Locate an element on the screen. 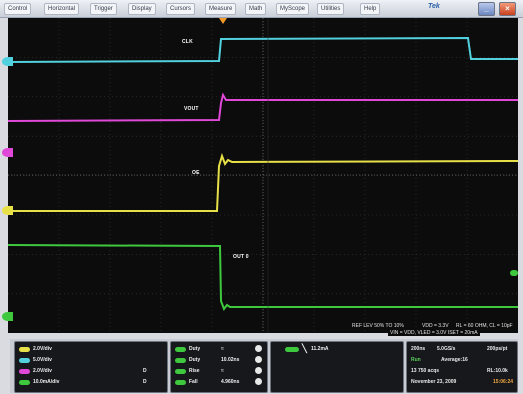 The height and width of the screenshot is (394, 523). meas2-name: Duty is located at coordinates (194, 360).